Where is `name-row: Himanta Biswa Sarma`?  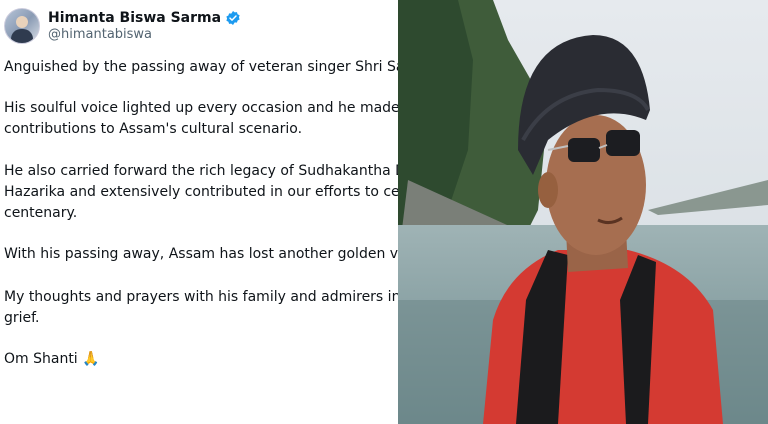 name-row: Himanta Biswa Sarma is located at coordinates (144, 18).